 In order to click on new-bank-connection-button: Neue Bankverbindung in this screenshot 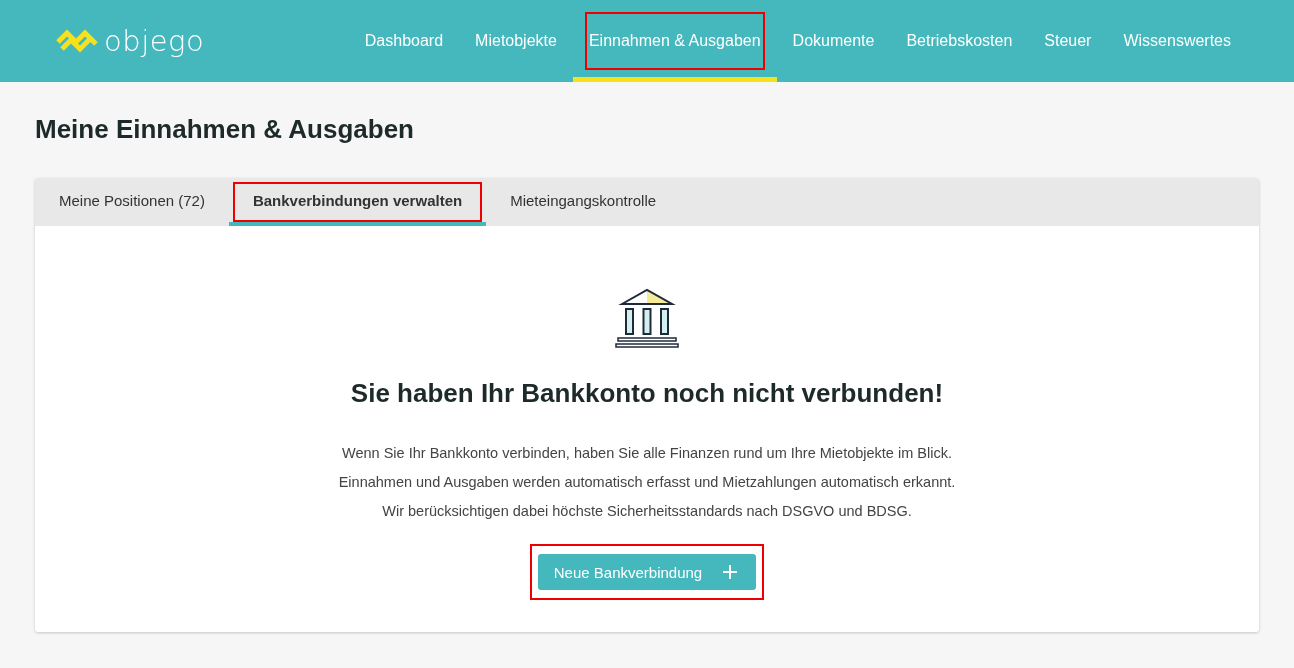, I will do `click(647, 572)`.